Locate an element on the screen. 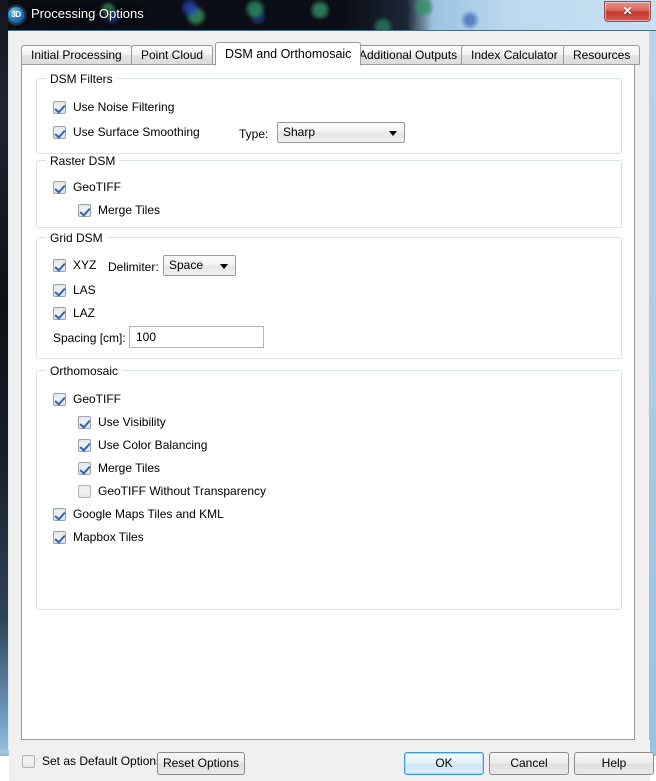 The width and height of the screenshot is (656, 781). tab-resources: Resources is located at coordinates (602, 55).